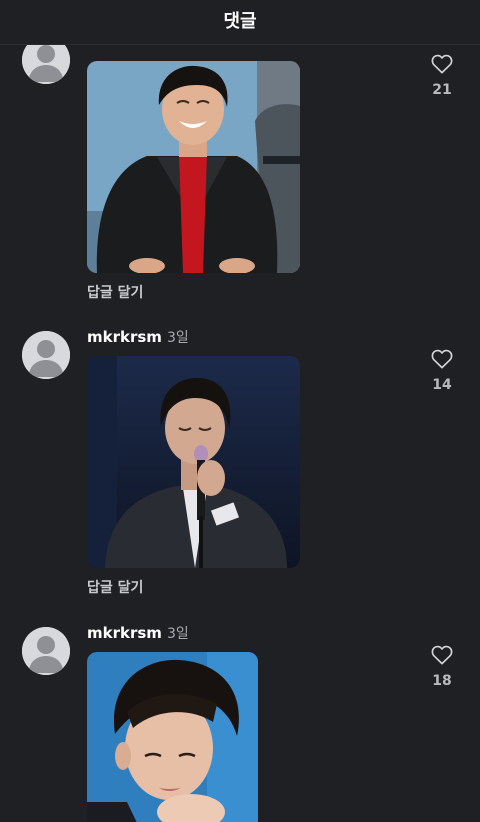  Describe the element at coordinates (442, 681) in the screenshot. I see `like-count: 18` at that location.